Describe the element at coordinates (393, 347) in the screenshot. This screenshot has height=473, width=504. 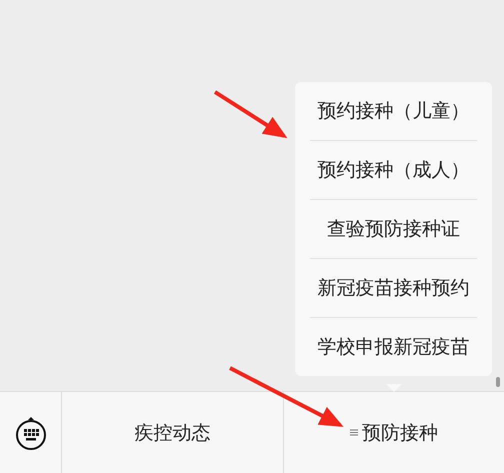
I see `menu-item: 学校申报新冠疫苗` at that location.